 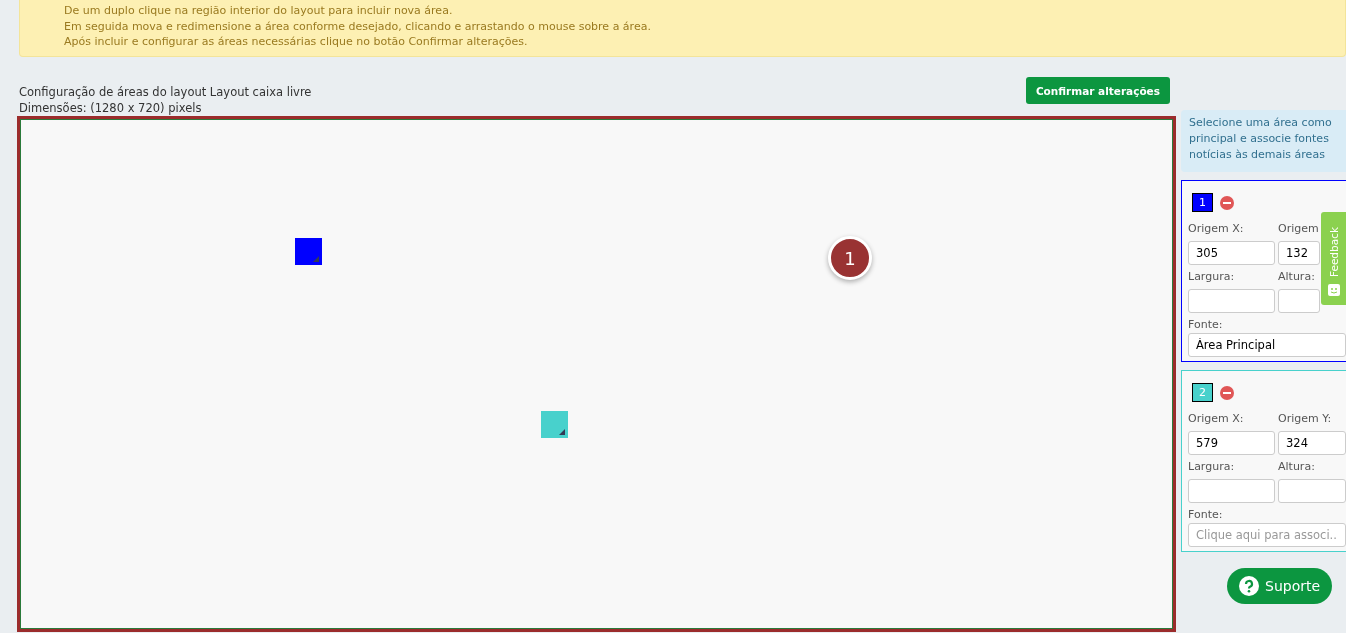 I want to click on area-number: 2, so click(x=1202, y=392).